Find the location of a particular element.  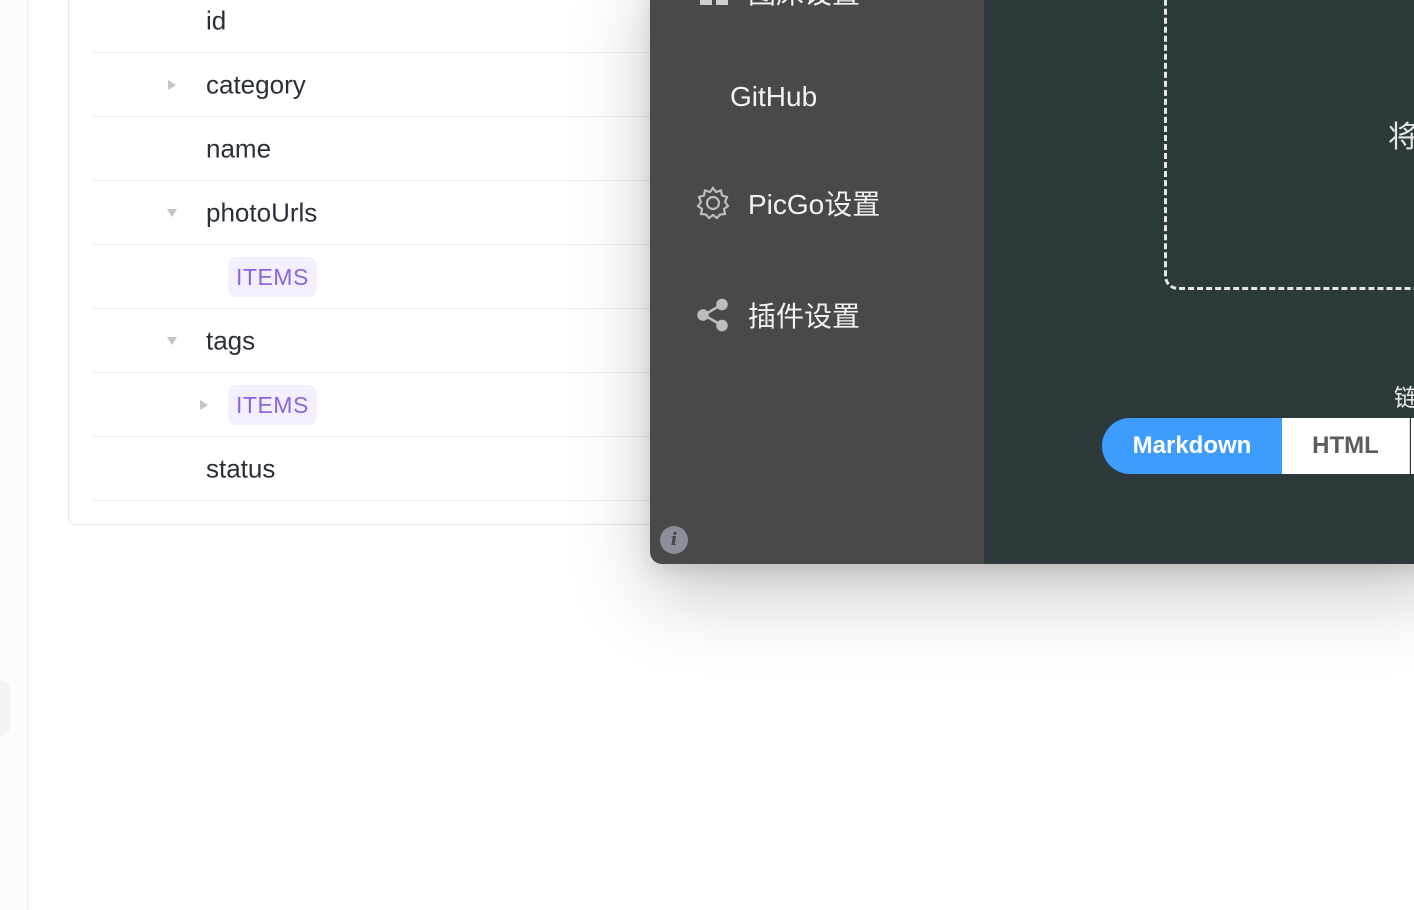

menu-label: 图床设置 is located at coordinates (804, 6).